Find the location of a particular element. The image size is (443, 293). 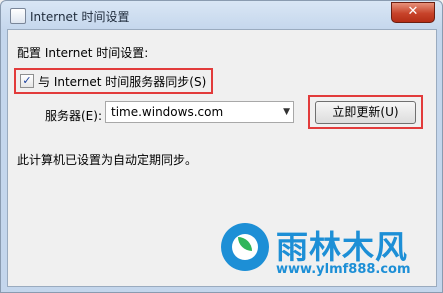

watermark-url: www.ylmf888.com is located at coordinates (343, 269).